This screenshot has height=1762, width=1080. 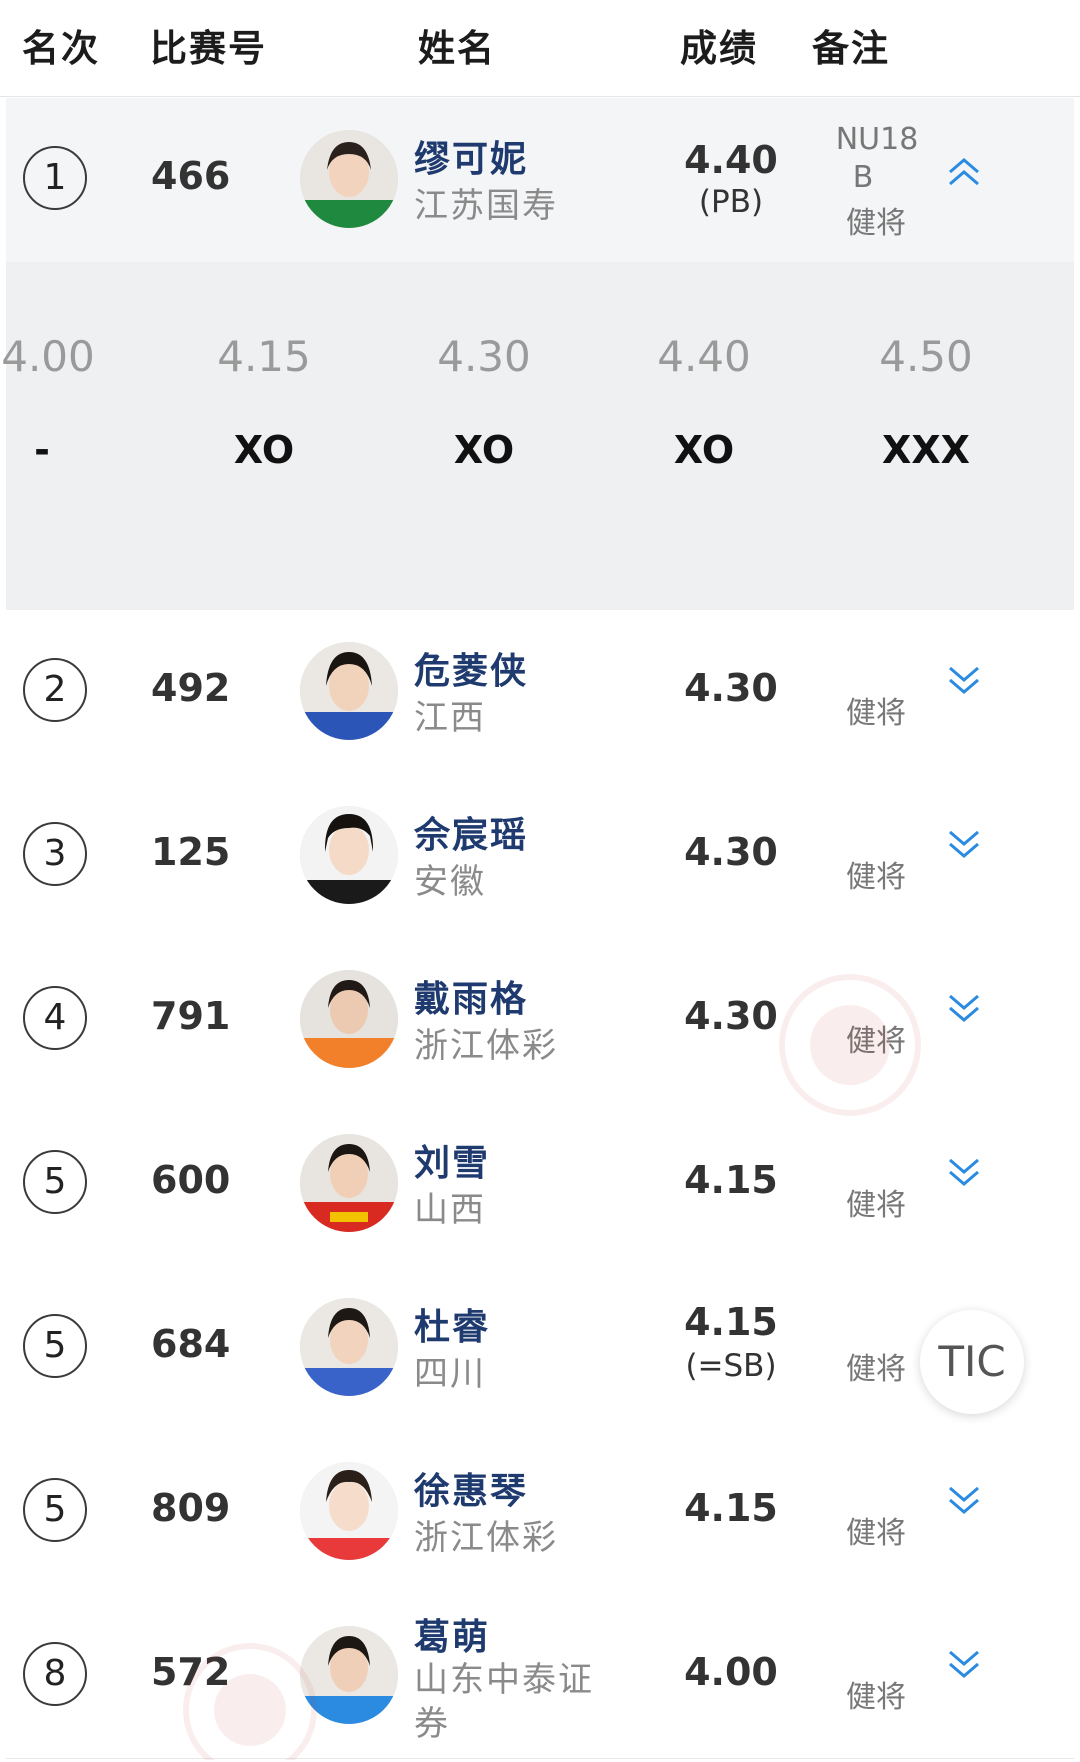 I want to click on table-row: 5 809 徐惠琴 浙江体彩 4.15 健将, so click(x=540, y=1512).